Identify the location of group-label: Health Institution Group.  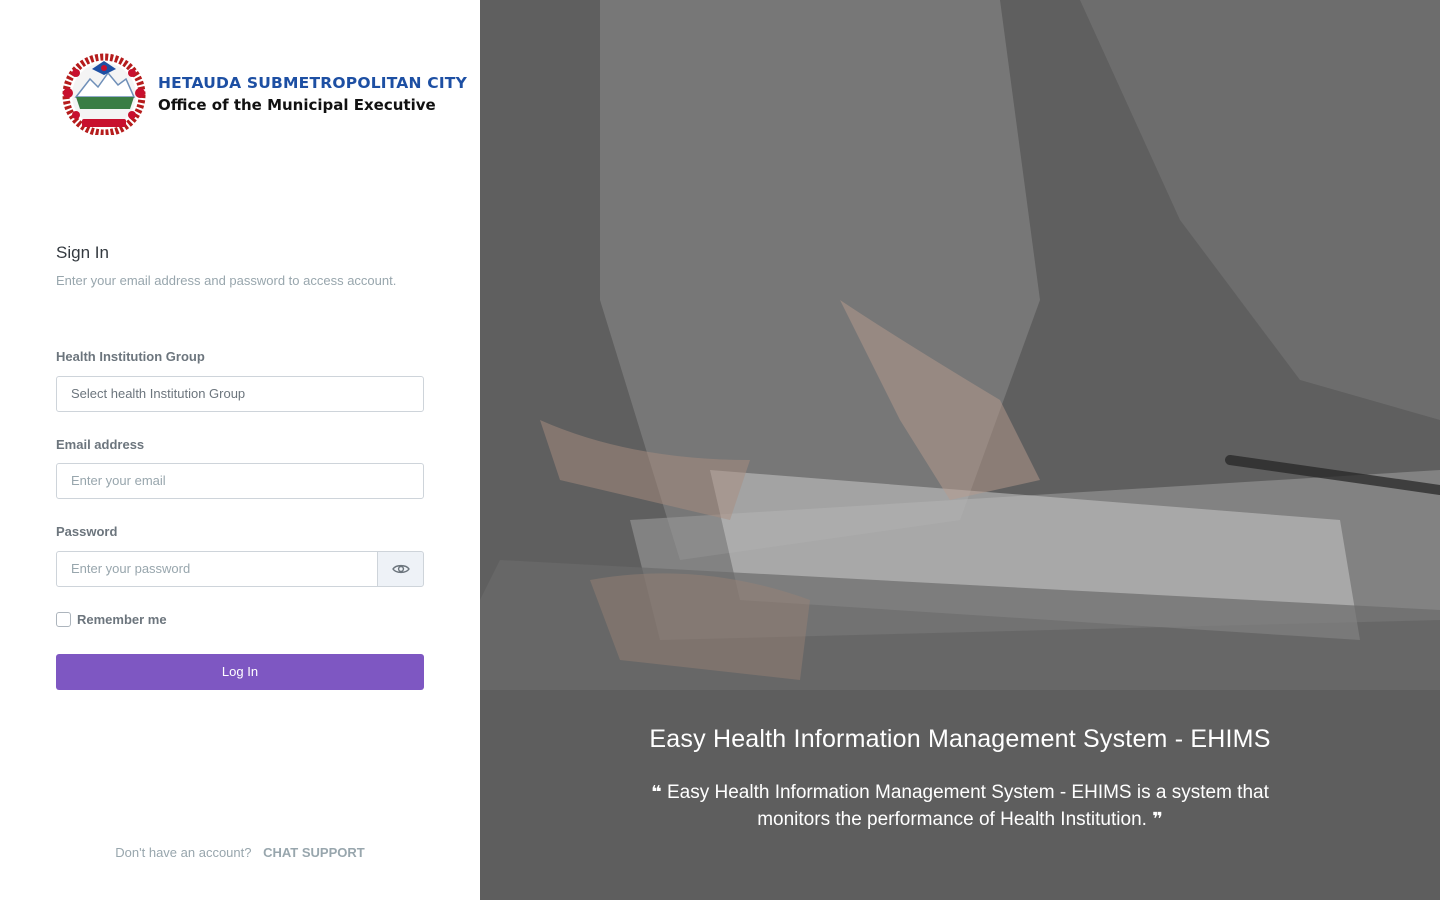
(130, 356).